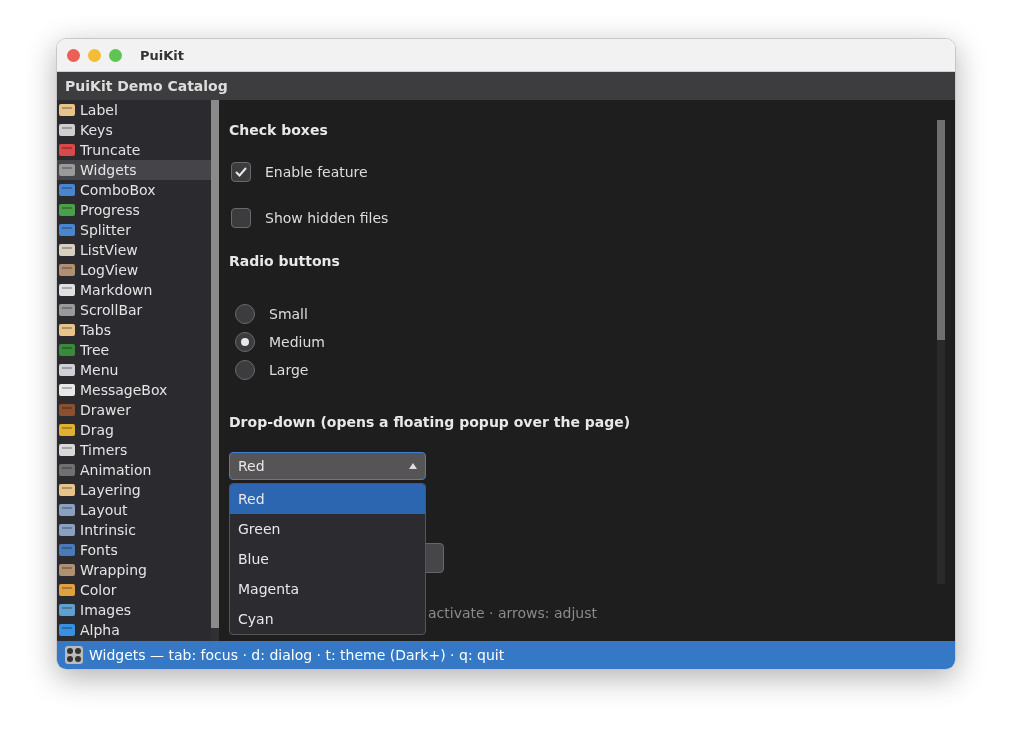  Describe the element at coordinates (327, 529) in the screenshot. I see `dropdown-option: Green` at that location.